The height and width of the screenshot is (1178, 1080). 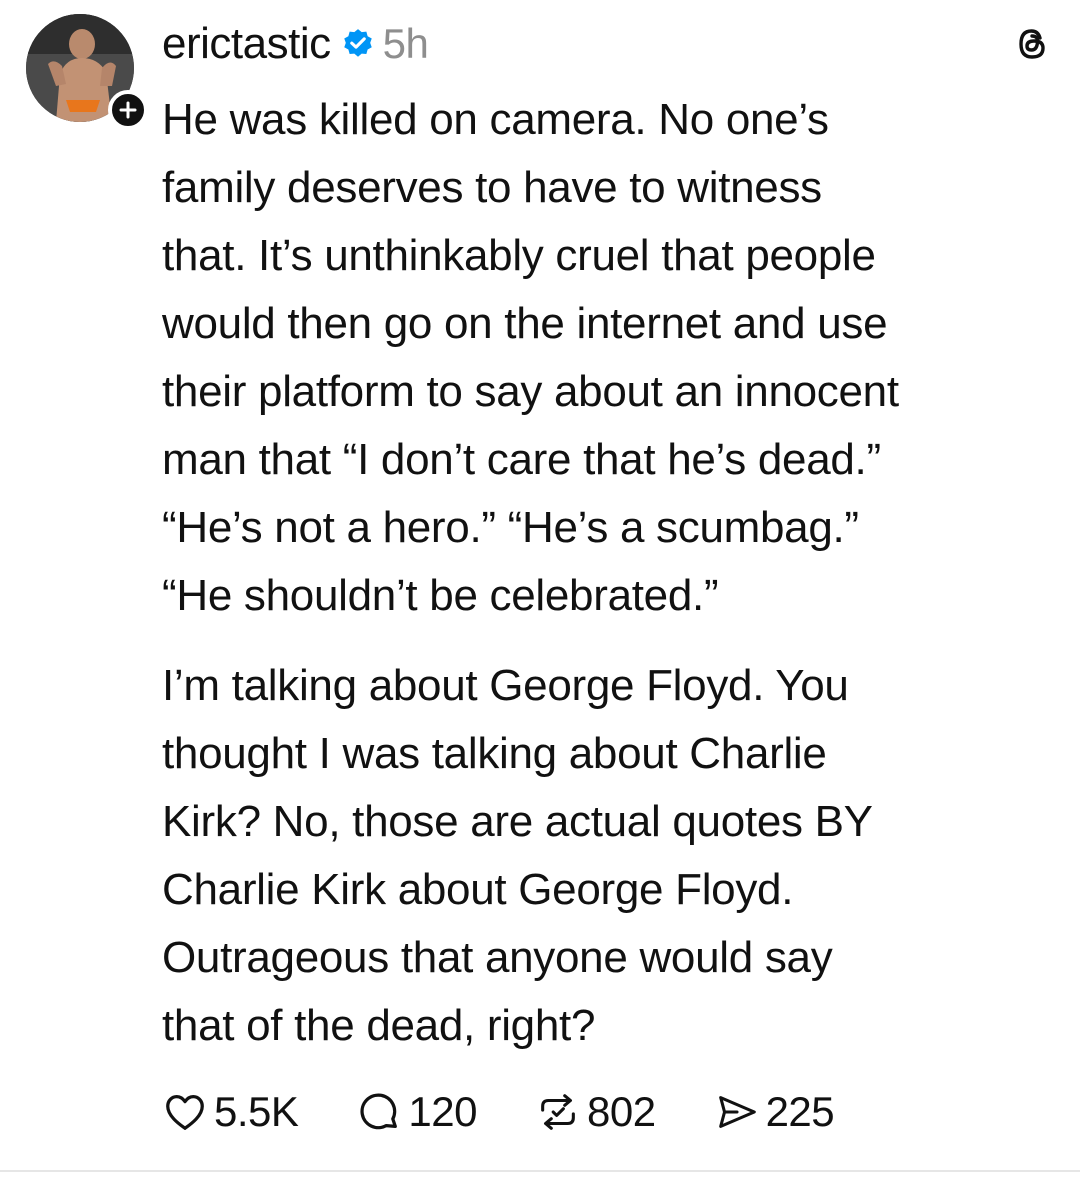 I want to click on threads-logo-icon, so click(x=1032, y=44).